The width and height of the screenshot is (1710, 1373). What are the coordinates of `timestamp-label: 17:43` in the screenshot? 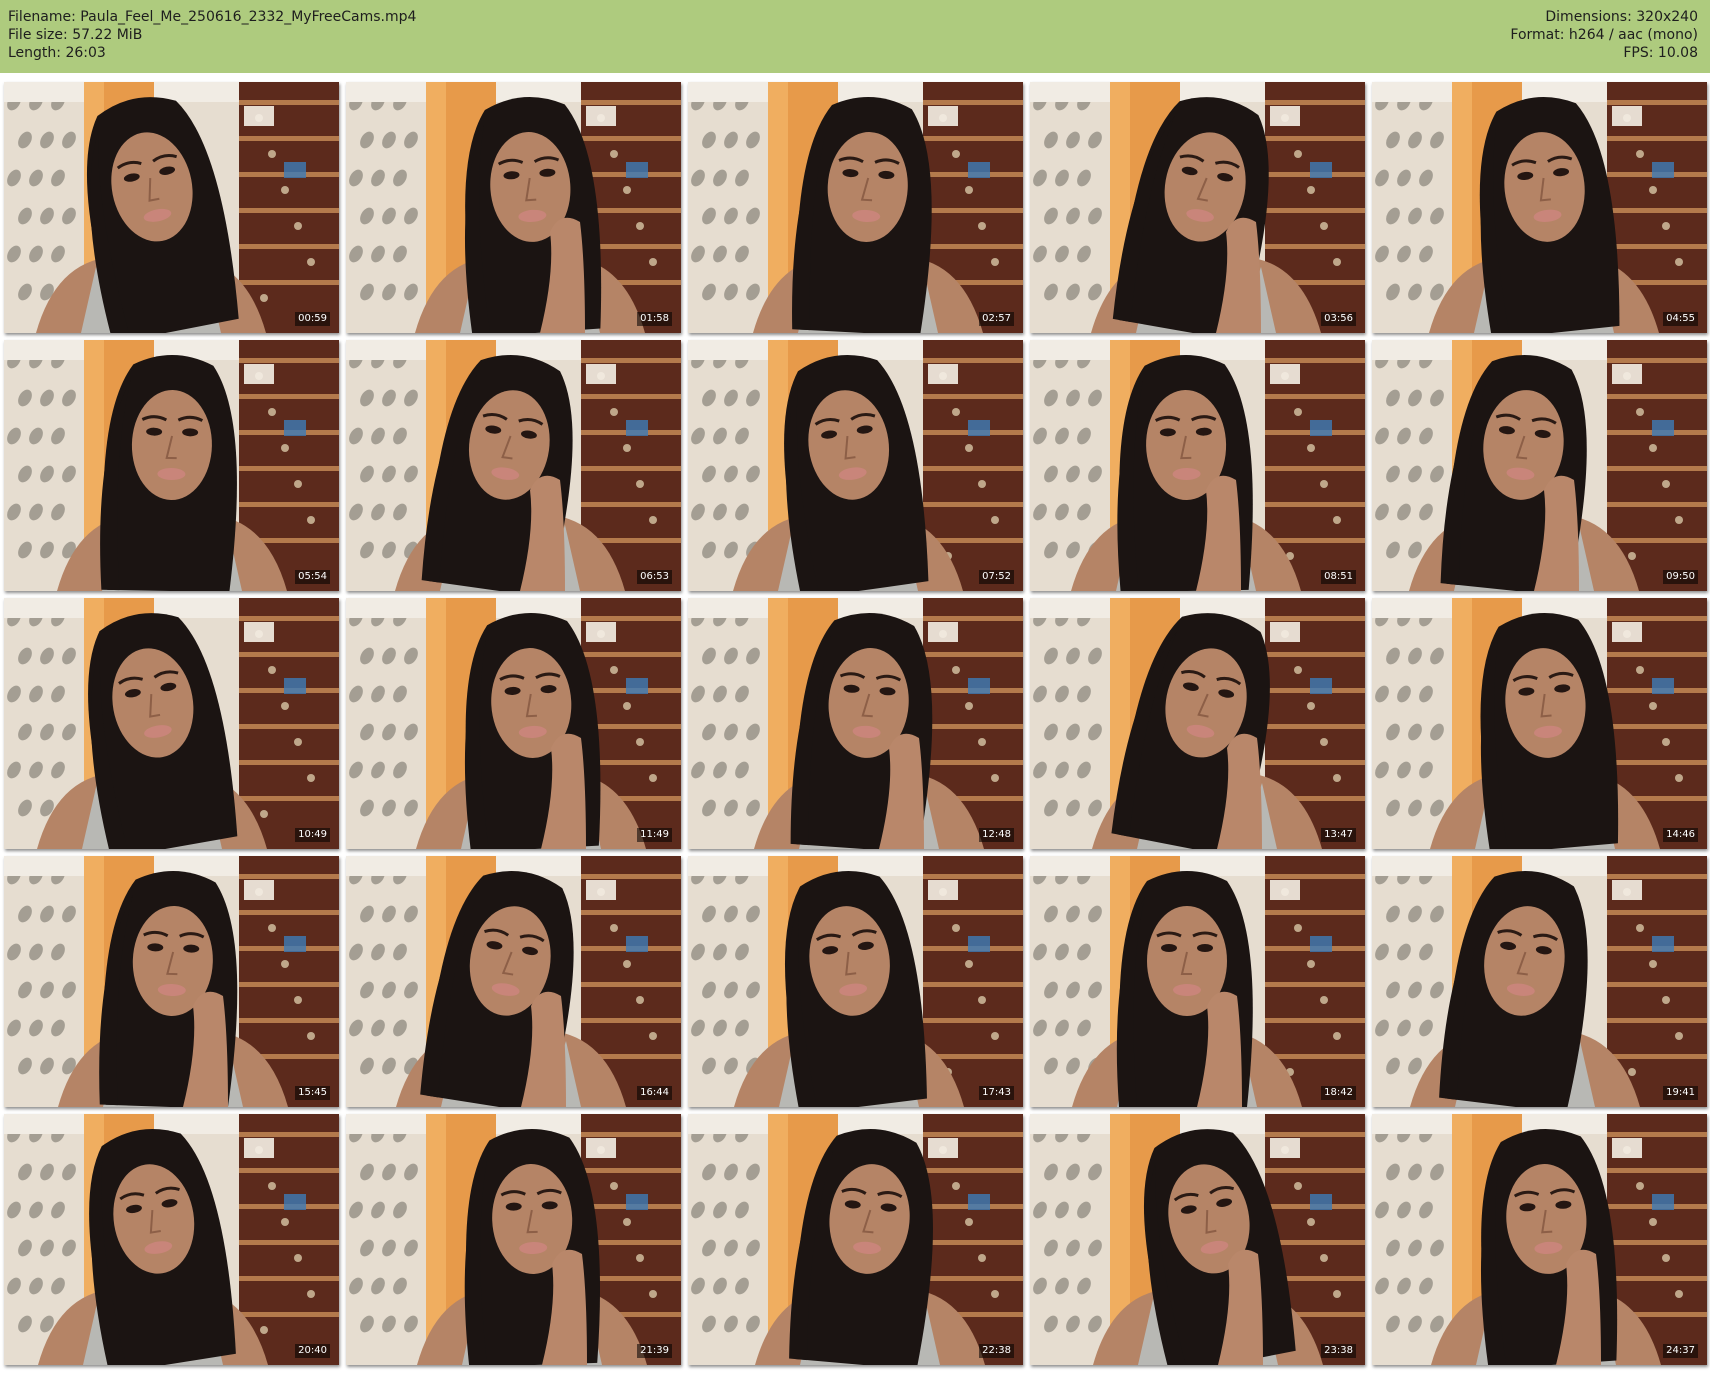 It's located at (996, 1093).